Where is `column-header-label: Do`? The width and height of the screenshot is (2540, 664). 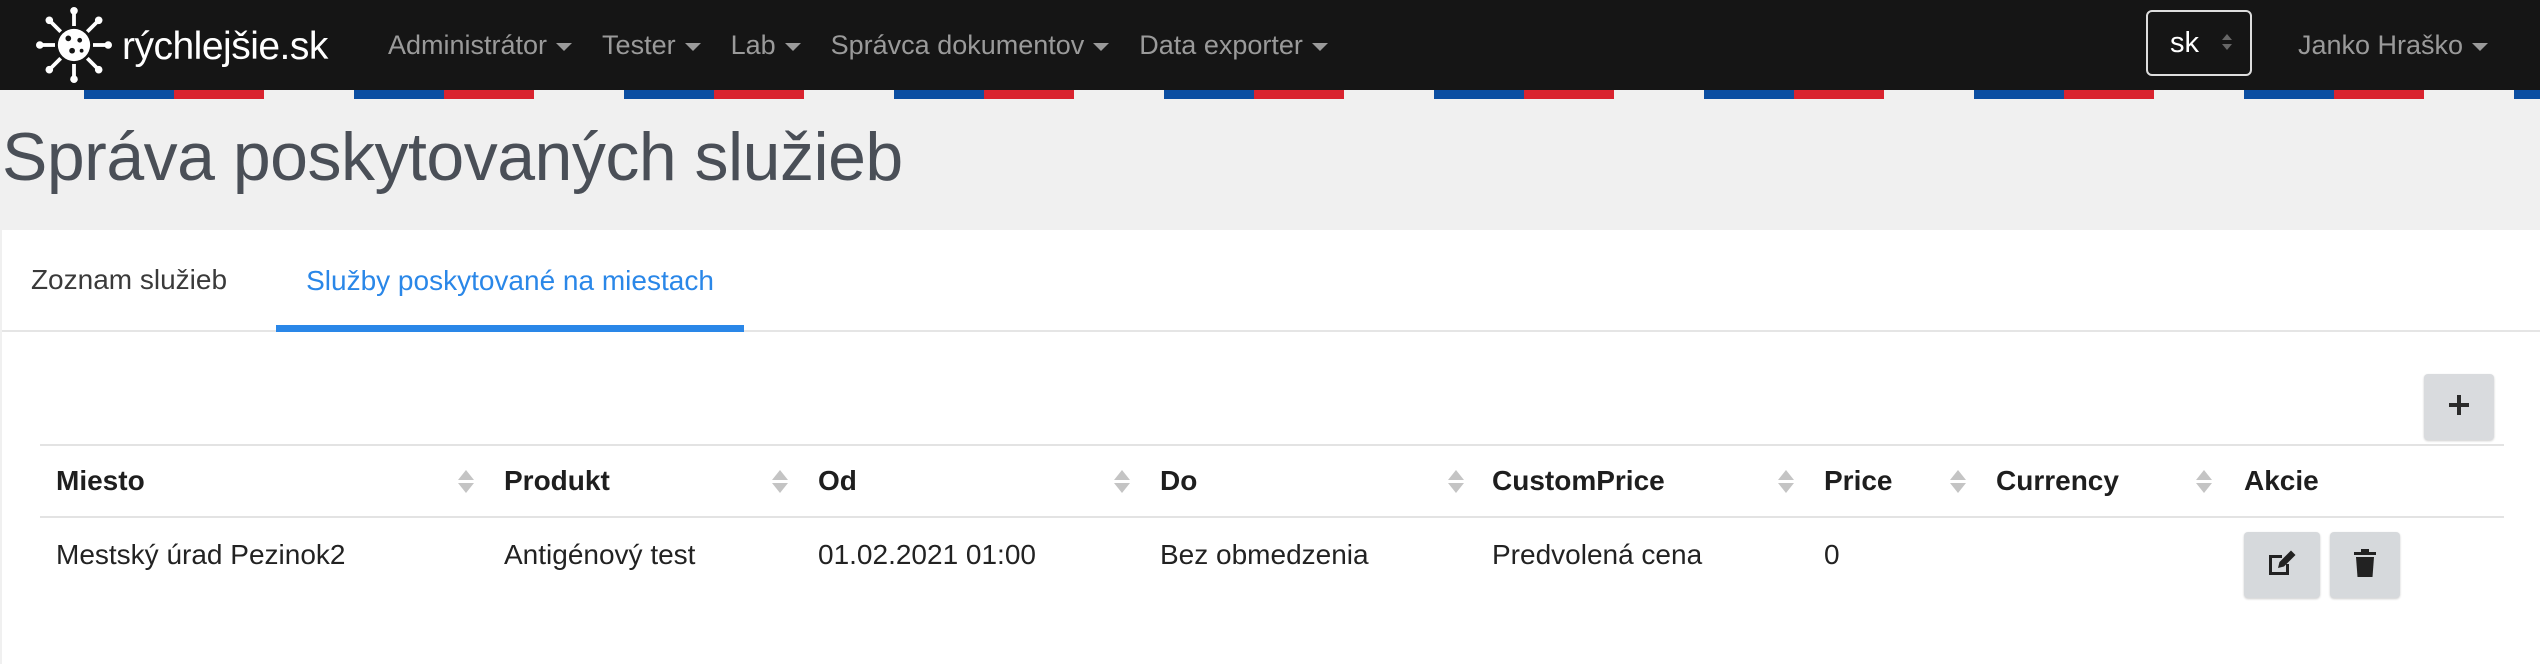
column-header-label: Do is located at coordinates (1179, 480).